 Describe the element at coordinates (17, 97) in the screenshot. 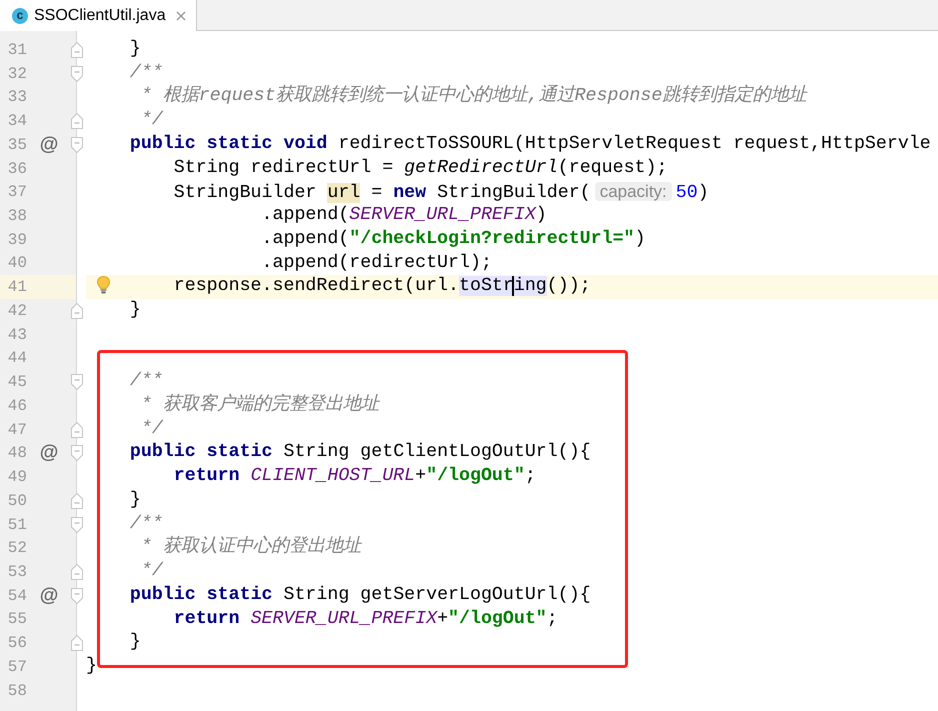

I see `line-number: 33` at that location.